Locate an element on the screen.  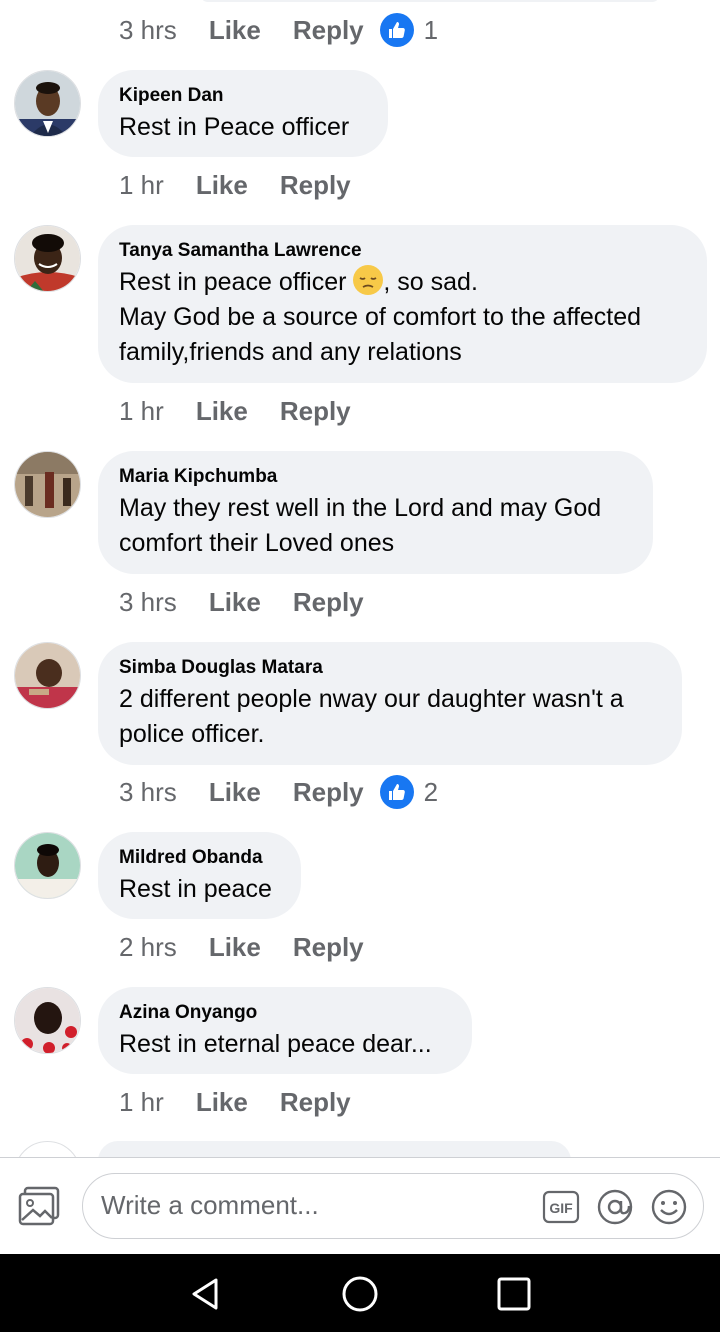
commenter-name: Kipeen Dan is located at coordinates (242, 96).